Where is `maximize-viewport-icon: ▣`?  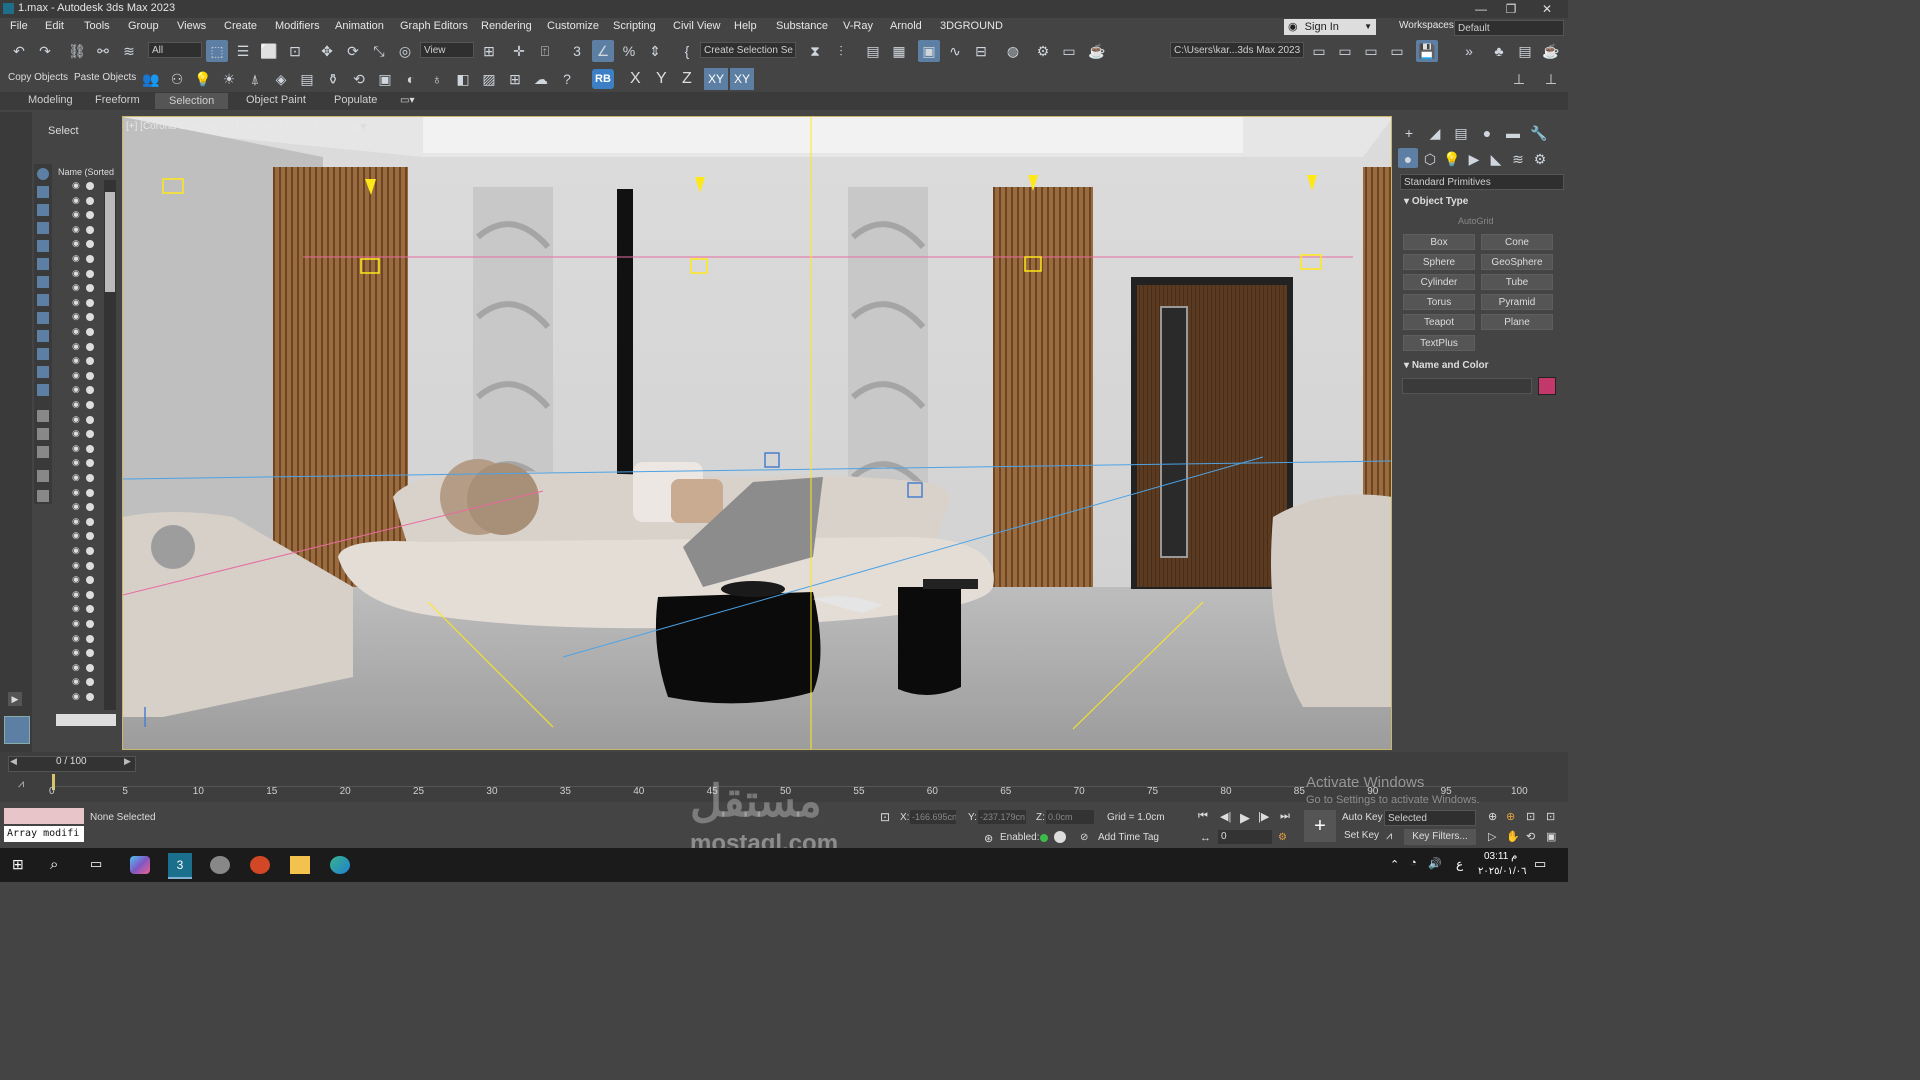
maximize-viewport-icon: ▣ is located at coordinates (1551, 836).